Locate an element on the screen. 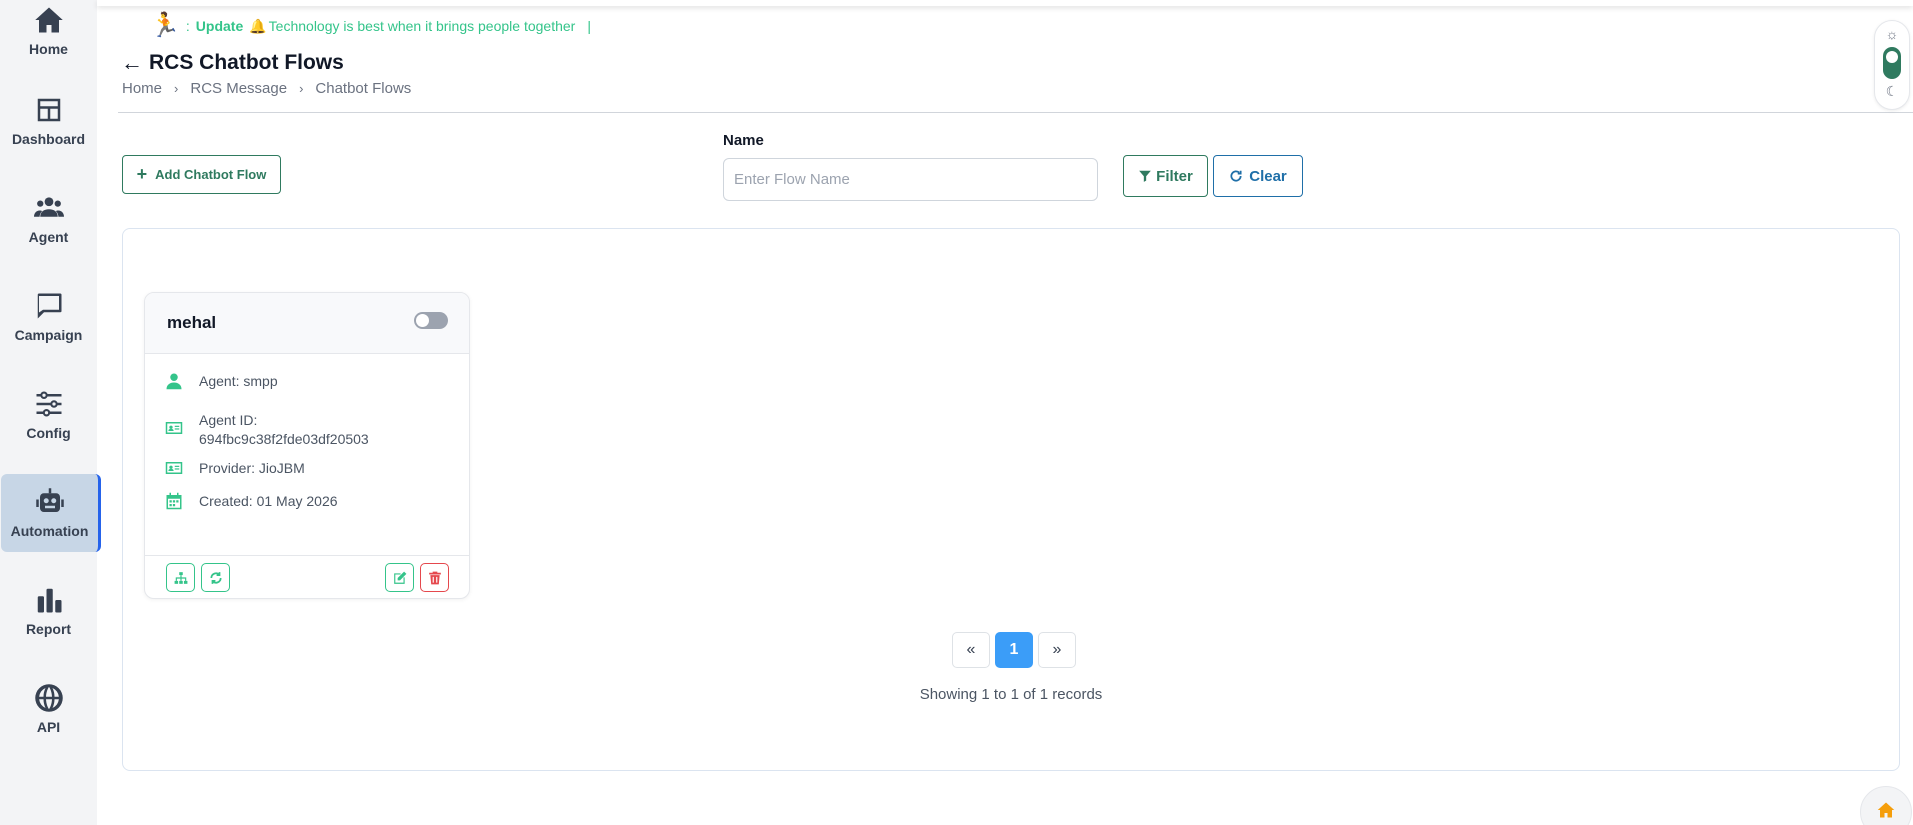 This screenshot has width=1913, height=825. name-filter-label: Name is located at coordinates (743, 140).